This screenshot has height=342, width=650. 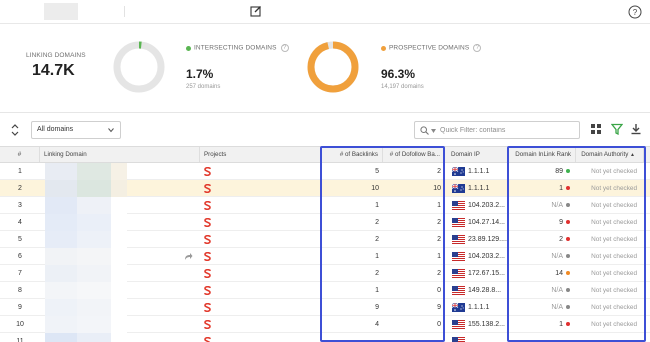 What do you see at coordinates (325, 307) in the screenshot?
I see `table-row: 9 9 9 1.1.1.1 N/A Not yet checked` at bounding box center [325, 307].